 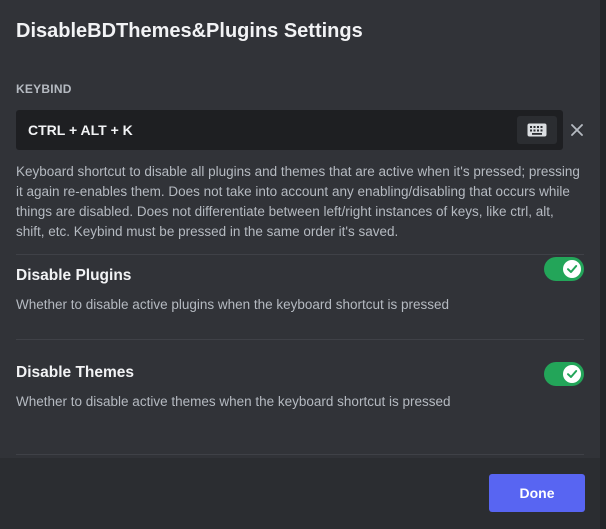 I want to click on background-edge, so click(x=603, y=264).